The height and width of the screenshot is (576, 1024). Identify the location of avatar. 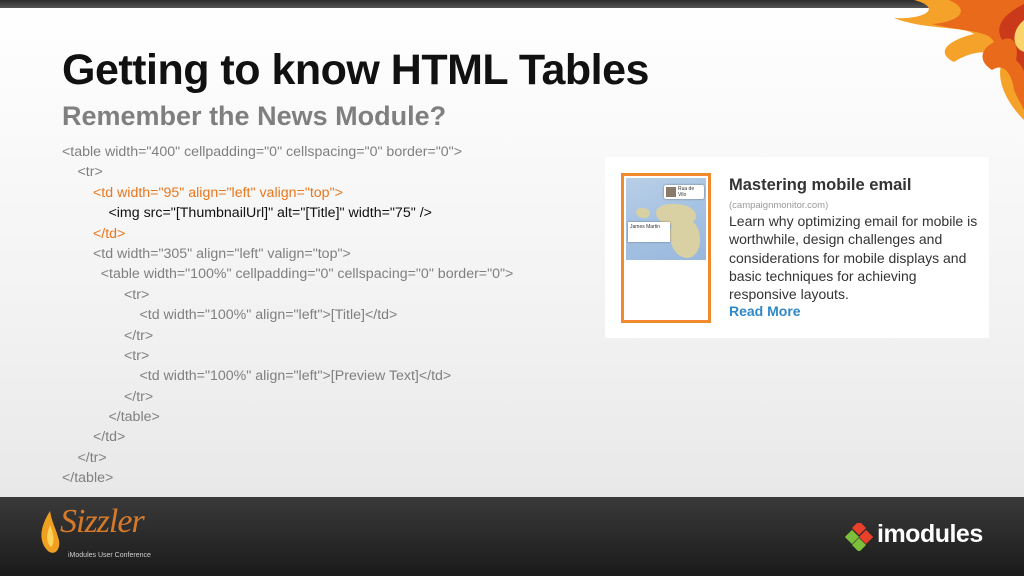
(671, 192).